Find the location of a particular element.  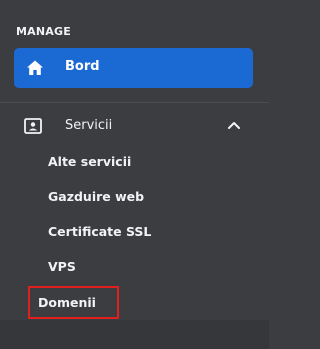

sidebar-item-label: Bord is located at coordinates (82, 66).